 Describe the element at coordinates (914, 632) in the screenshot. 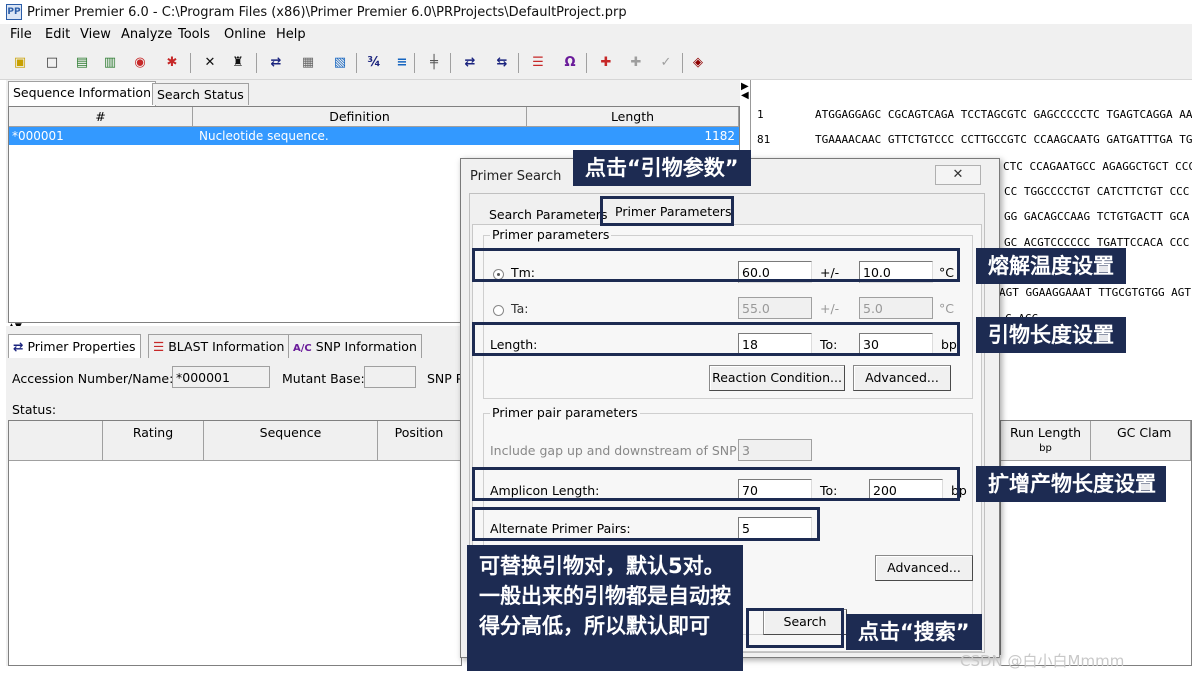

I see `callout-search: 点击“搜索”` at that location.